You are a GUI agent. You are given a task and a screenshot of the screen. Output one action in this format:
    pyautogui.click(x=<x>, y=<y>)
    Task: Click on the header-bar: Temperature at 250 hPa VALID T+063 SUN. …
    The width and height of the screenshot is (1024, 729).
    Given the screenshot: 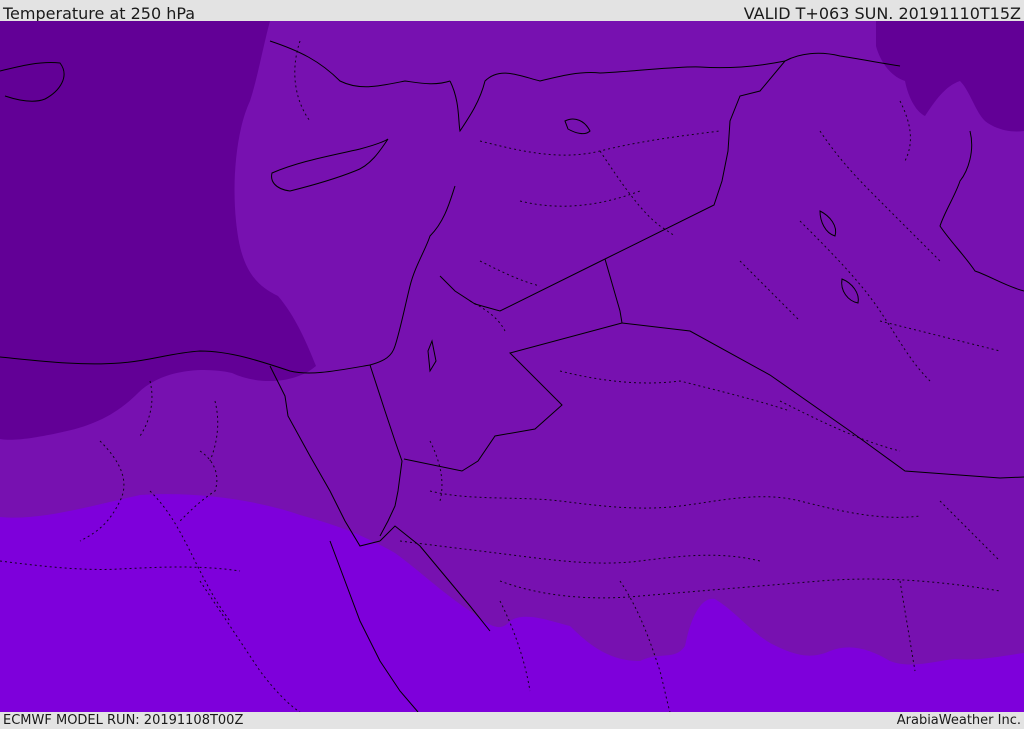 What is the action you would take?
    pyautogui.click(x=512, y=11)
    